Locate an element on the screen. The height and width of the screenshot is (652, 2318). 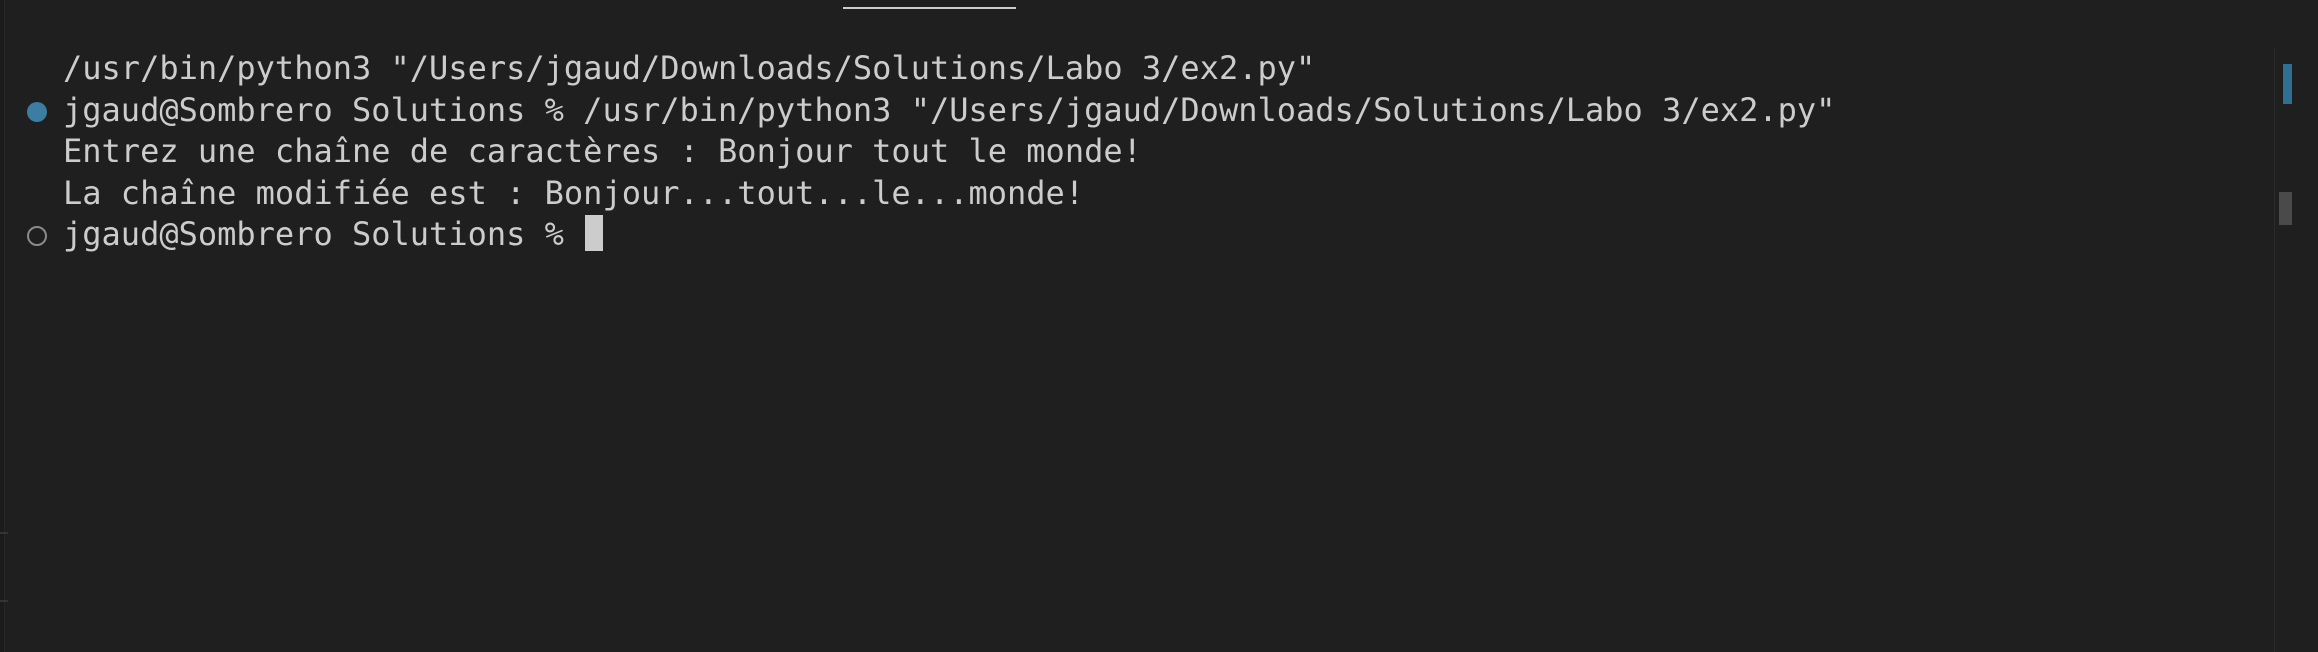
terminal-prompt: jgaud@Sombrero Solutions % is located at coordinates (333, 235).